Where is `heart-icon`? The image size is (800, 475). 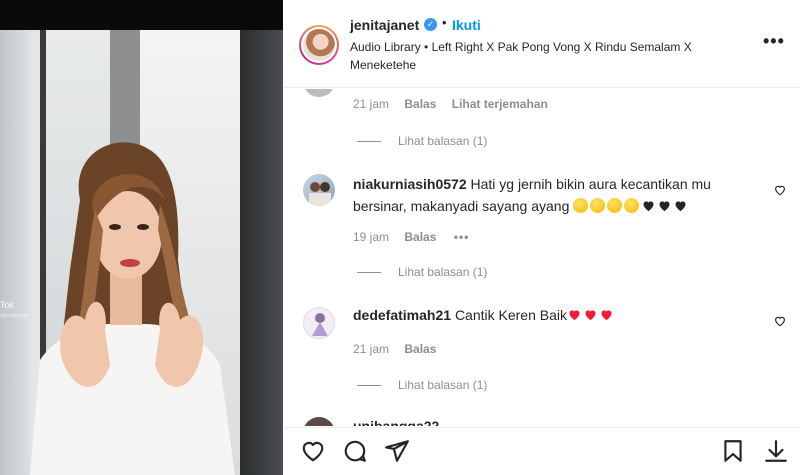
heart-icon is located at coordinates (313, 451).